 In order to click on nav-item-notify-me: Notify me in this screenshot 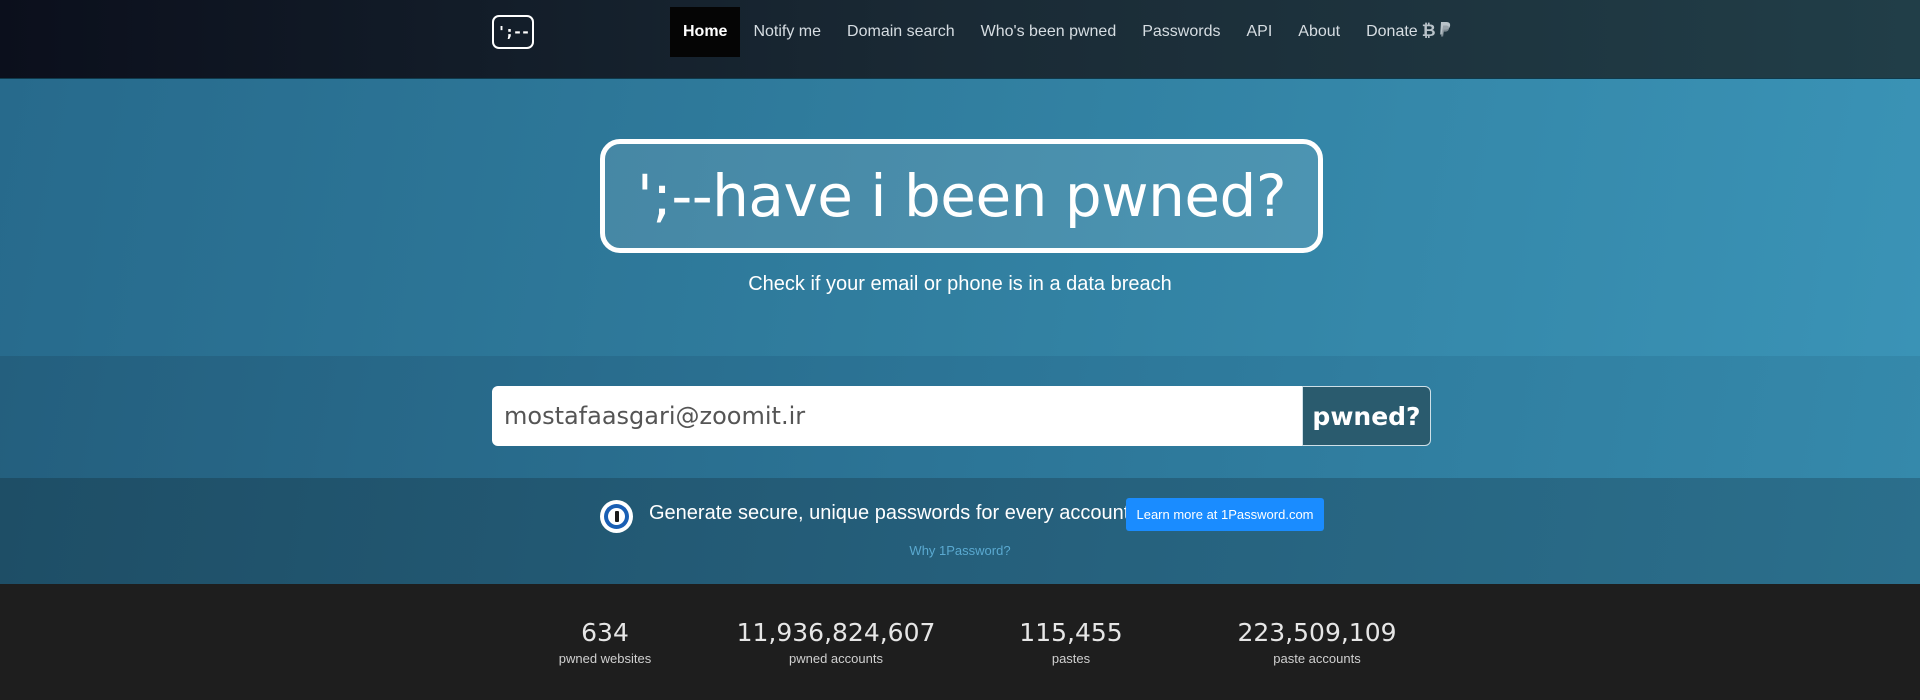, I will do `click(787, 32)`.